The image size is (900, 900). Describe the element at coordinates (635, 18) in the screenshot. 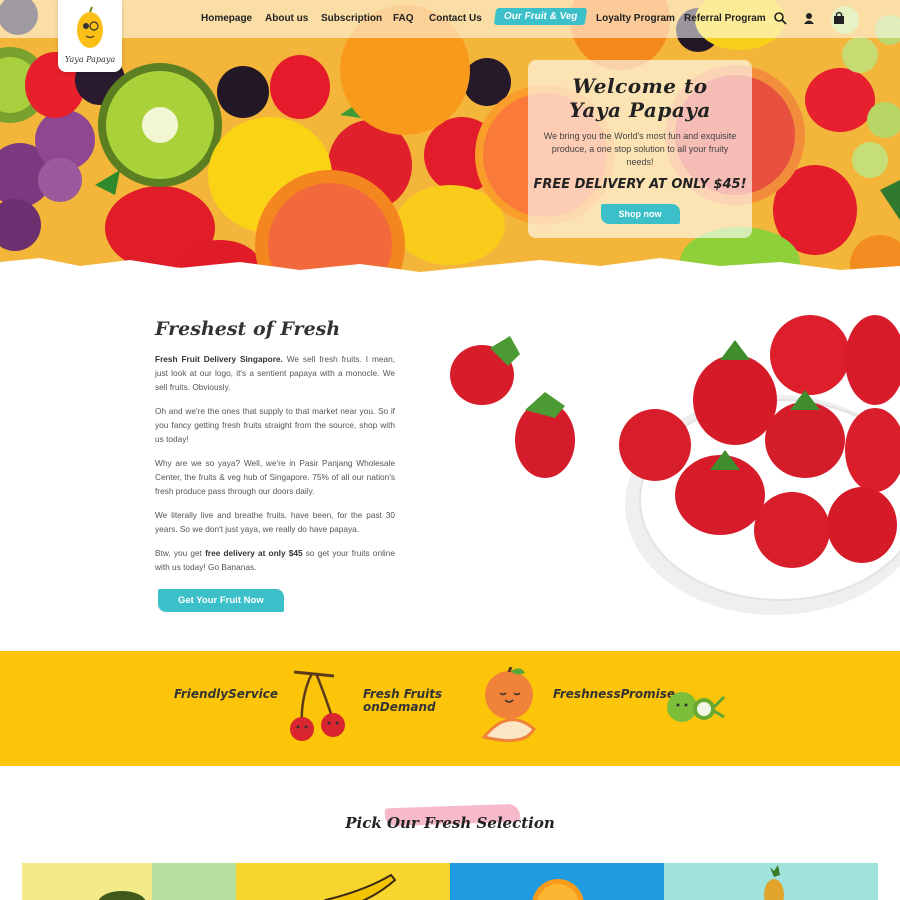

I see `nav-loyalty-program: Loyalty Program` at that location.